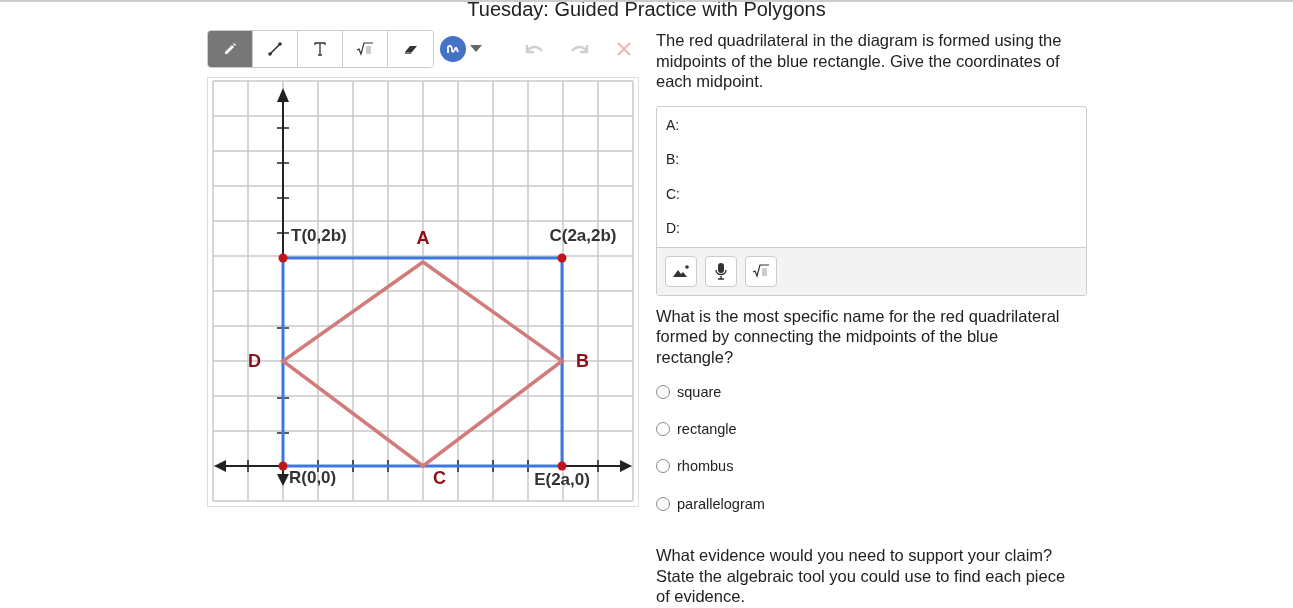  Describe the element at coordinates (275, 49) in the screenshot. I see `line-segment-icon` at that location.